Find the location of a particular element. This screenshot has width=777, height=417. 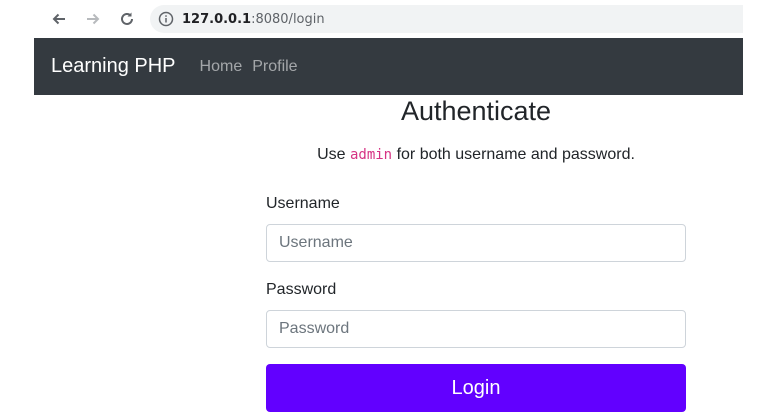

url-host: 127.0.0.1 is located at coordinates (217, 19).